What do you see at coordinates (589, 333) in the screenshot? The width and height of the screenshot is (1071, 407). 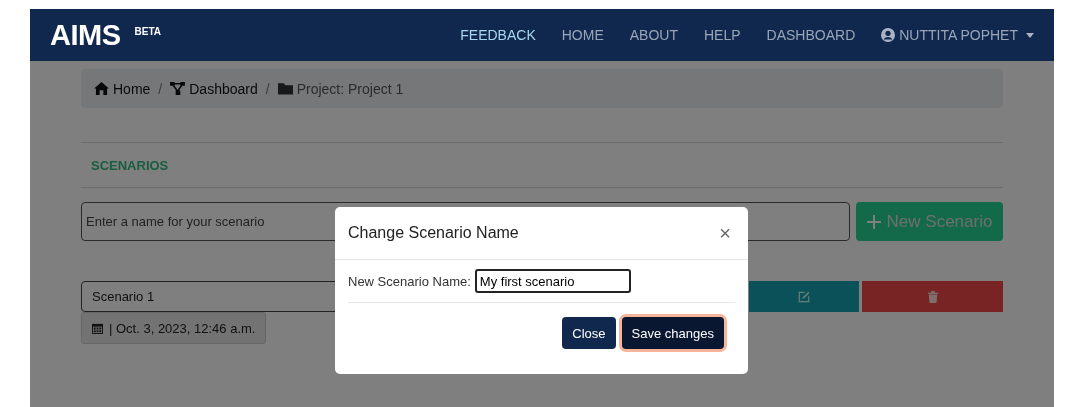 I see `close-button: Close` at bounding box center [589, 333].